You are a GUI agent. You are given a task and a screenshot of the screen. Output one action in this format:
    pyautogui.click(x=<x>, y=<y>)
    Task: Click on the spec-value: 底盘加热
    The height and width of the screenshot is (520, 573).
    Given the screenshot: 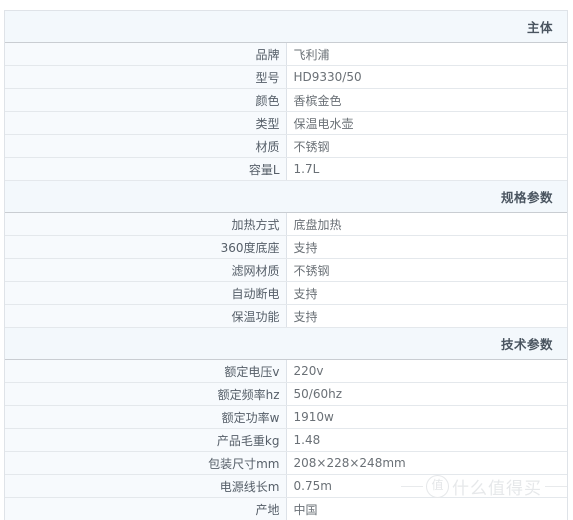 What is the action you would take?
    pyautogui.click(x=426, y=224)
    